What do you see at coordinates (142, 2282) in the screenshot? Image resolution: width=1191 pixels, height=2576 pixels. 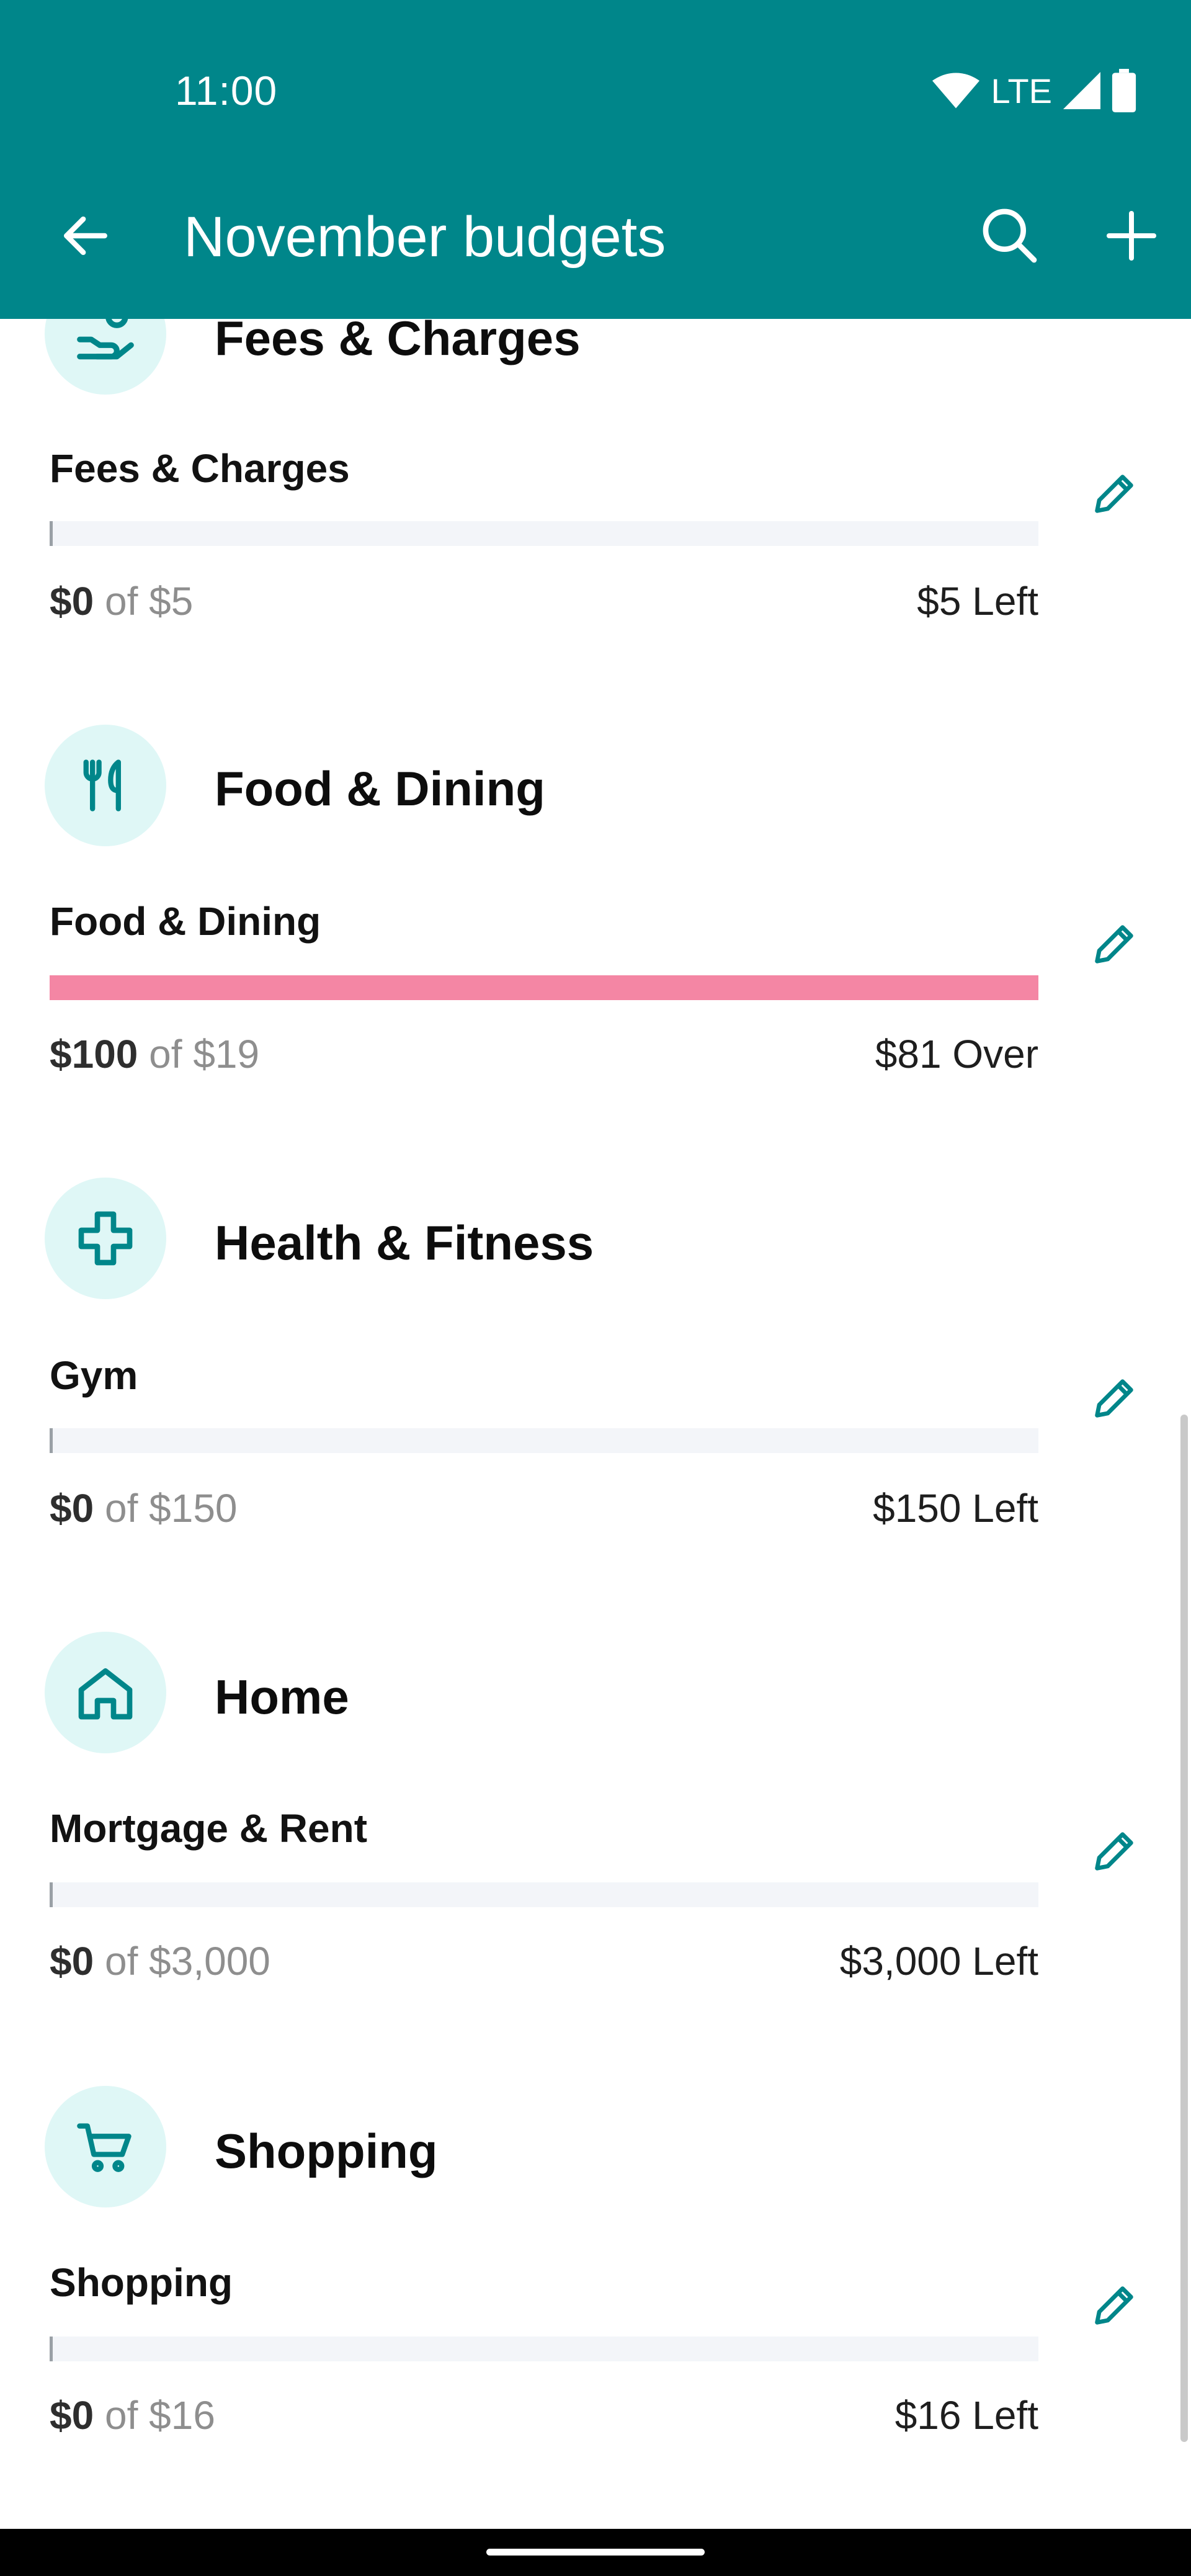 I see `budget-name: Shopping` at bounding box center [142, 2282].